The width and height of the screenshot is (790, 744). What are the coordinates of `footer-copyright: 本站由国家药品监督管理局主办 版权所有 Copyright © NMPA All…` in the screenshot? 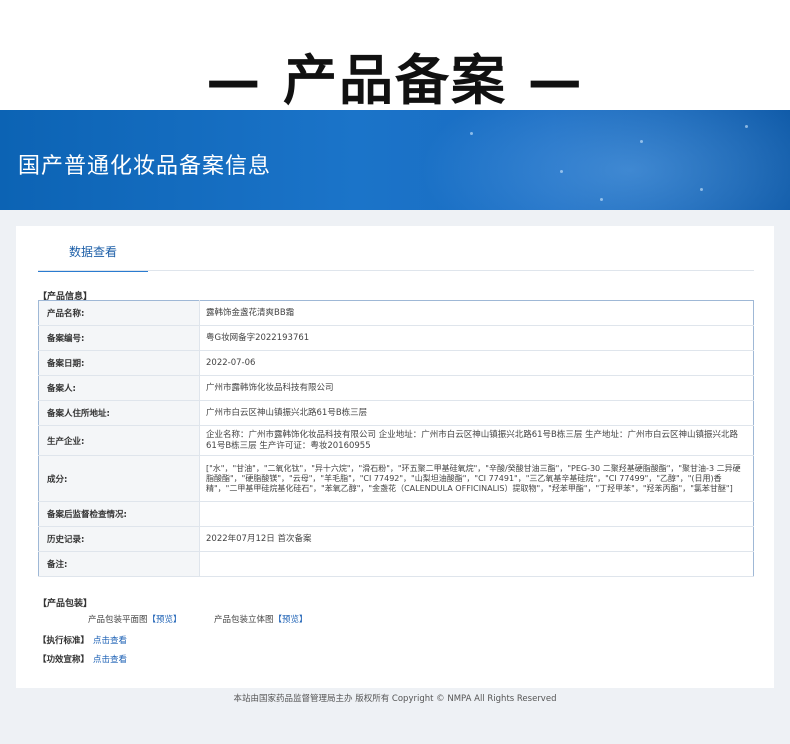 It's located at (395, 699).